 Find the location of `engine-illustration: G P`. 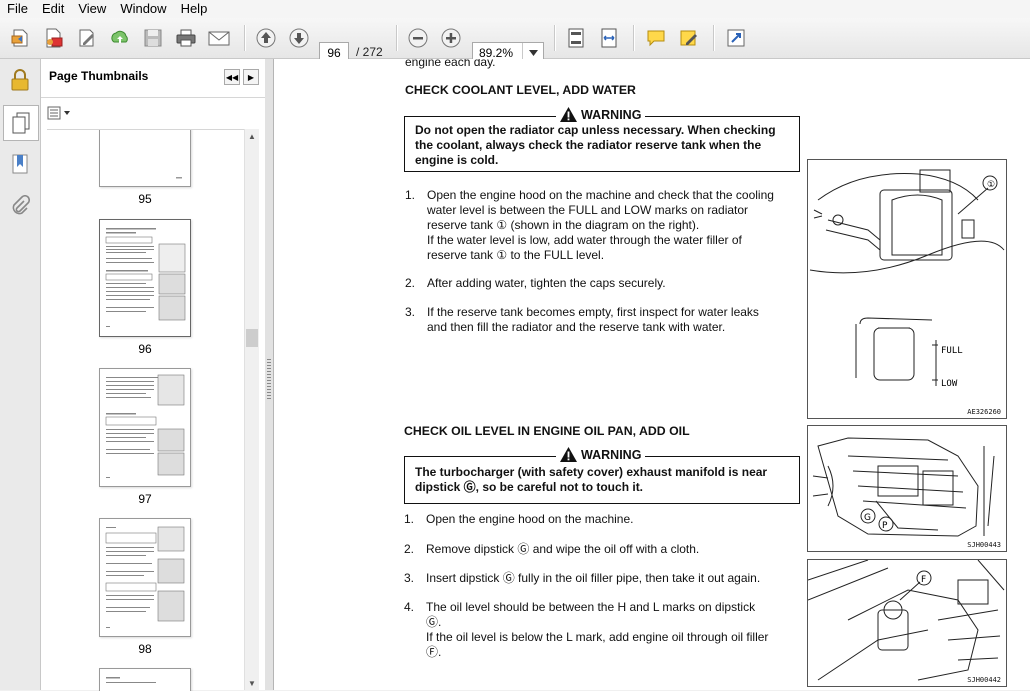

engine-illustration: G P is located at coordinates (903, 487).